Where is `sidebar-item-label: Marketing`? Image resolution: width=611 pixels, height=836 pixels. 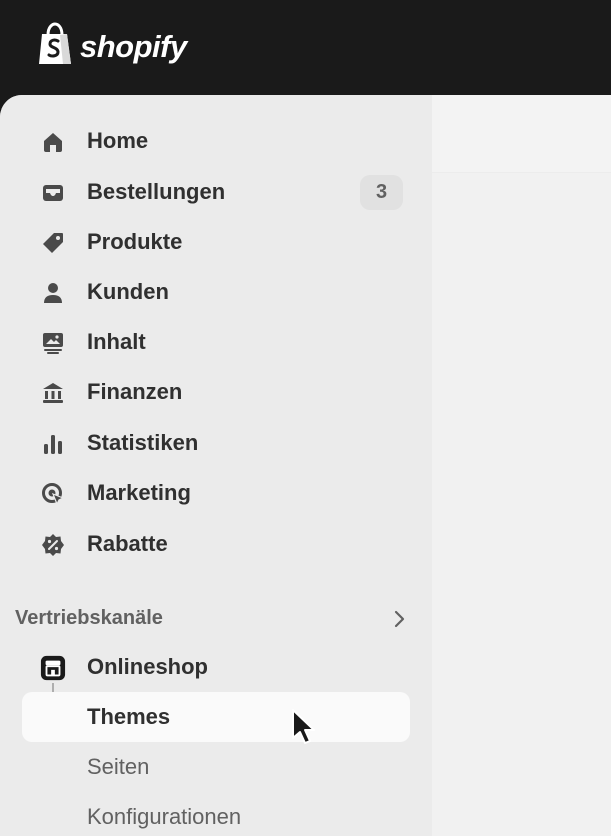
sidebar-item-label: Marketing is located at coordinates (139, 492).